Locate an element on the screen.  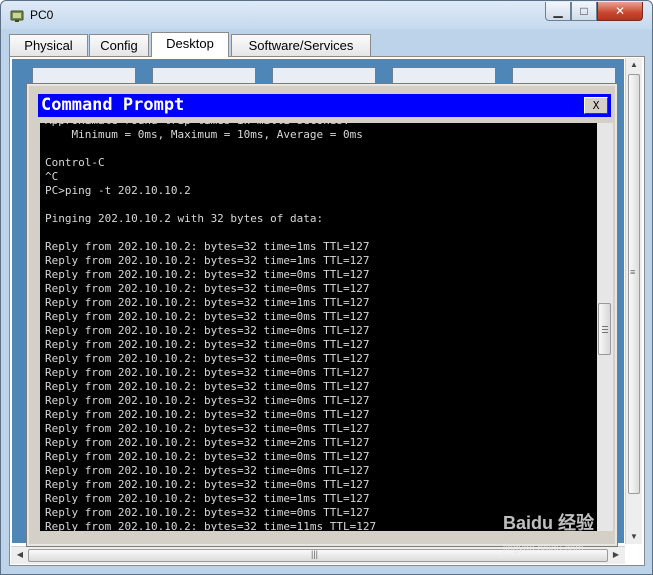
scroll-grip-icon: ≡ is located at coordinates (633, 272).